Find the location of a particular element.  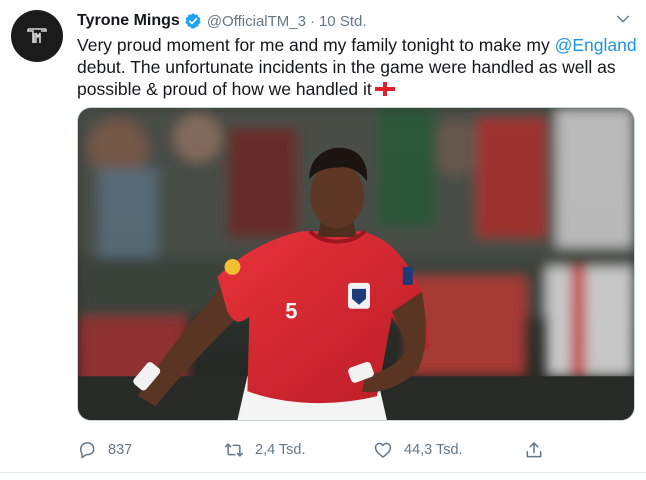

retweet-button: 2,4 Tsd. is located at coordinates (265, 450).